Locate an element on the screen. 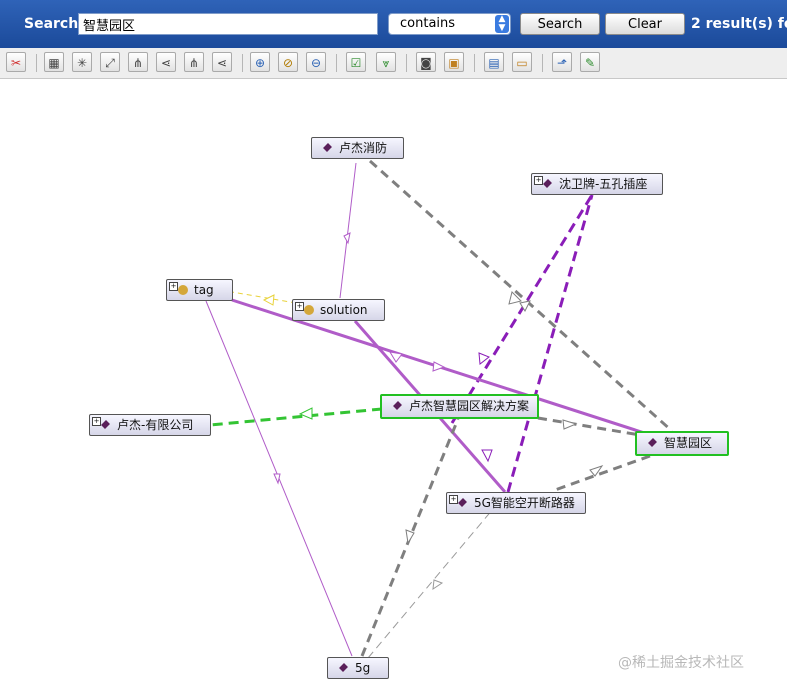 Image resolution: width=787 pixels, height=691 pixels. node-label: 卢杰智慧园区解决方案 is located at coordinates (469, 406).